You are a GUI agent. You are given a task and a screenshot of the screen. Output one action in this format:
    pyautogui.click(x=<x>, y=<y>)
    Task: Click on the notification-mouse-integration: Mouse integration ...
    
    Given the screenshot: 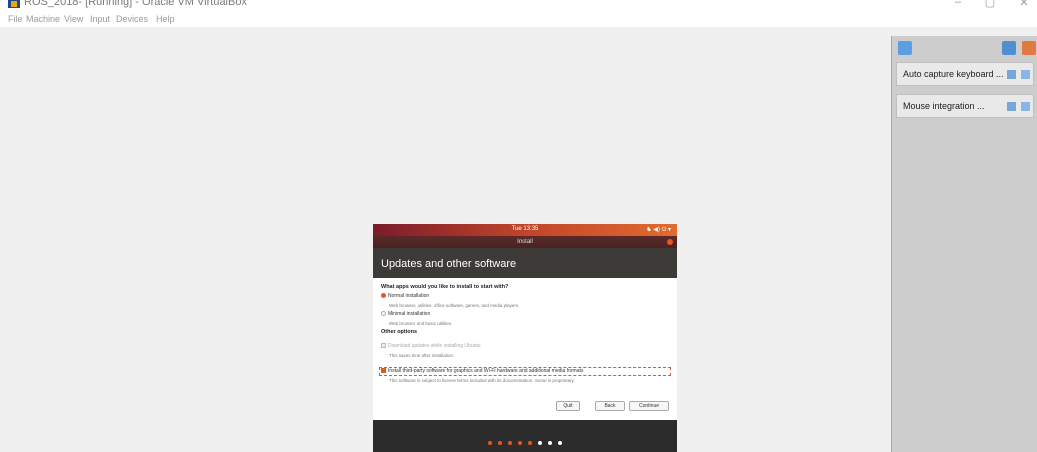 What is the action you would take?
    pyautogui.click(x=965, y=106)
    